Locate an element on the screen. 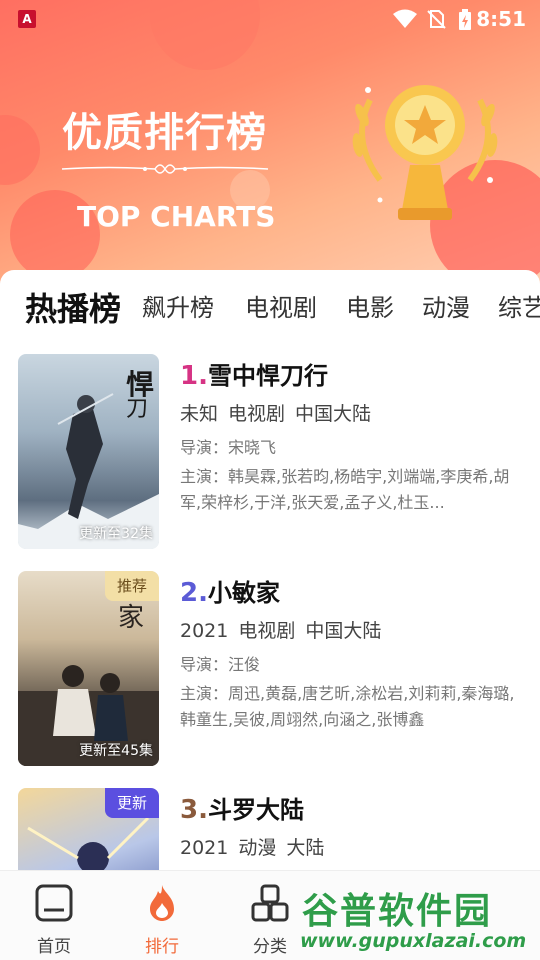  poster-image: 家 推荐 更新至45集 is located at coordinates (88, 668).